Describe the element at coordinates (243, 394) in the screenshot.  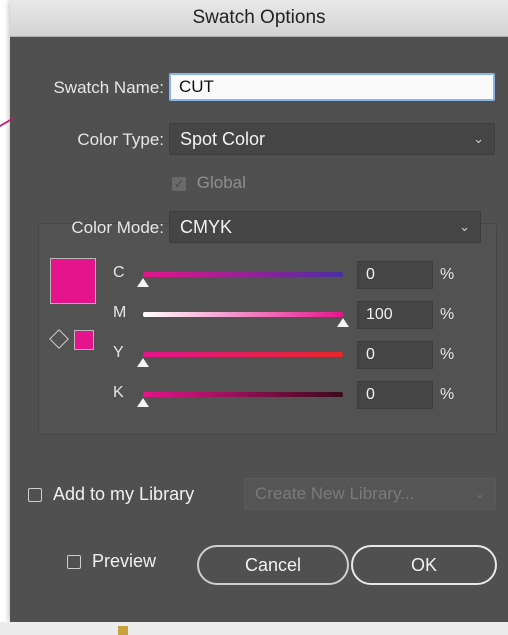
I see `channel-k-slider` at that location.